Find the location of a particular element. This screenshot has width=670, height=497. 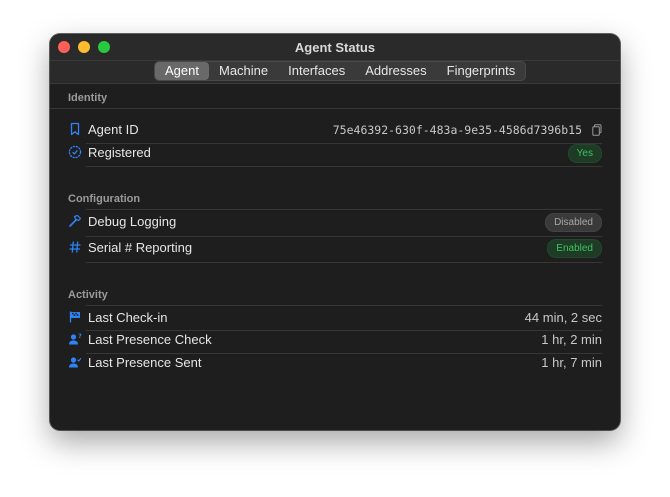

section-header-activity: Activity is located at coordinates (88, 295).